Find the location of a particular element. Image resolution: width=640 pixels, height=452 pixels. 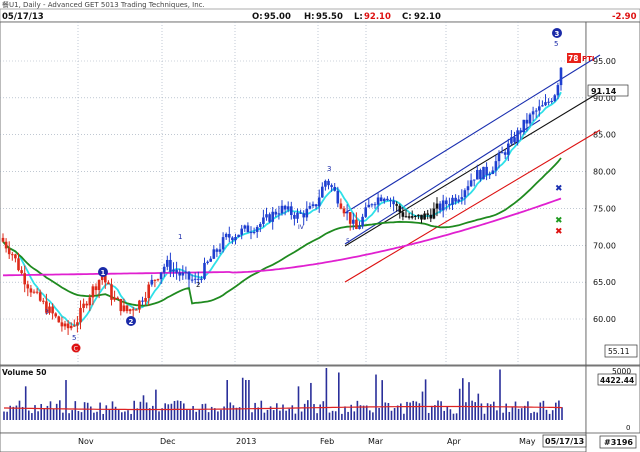

ohlc-open-label: O: is located at coordinates (257, 17).